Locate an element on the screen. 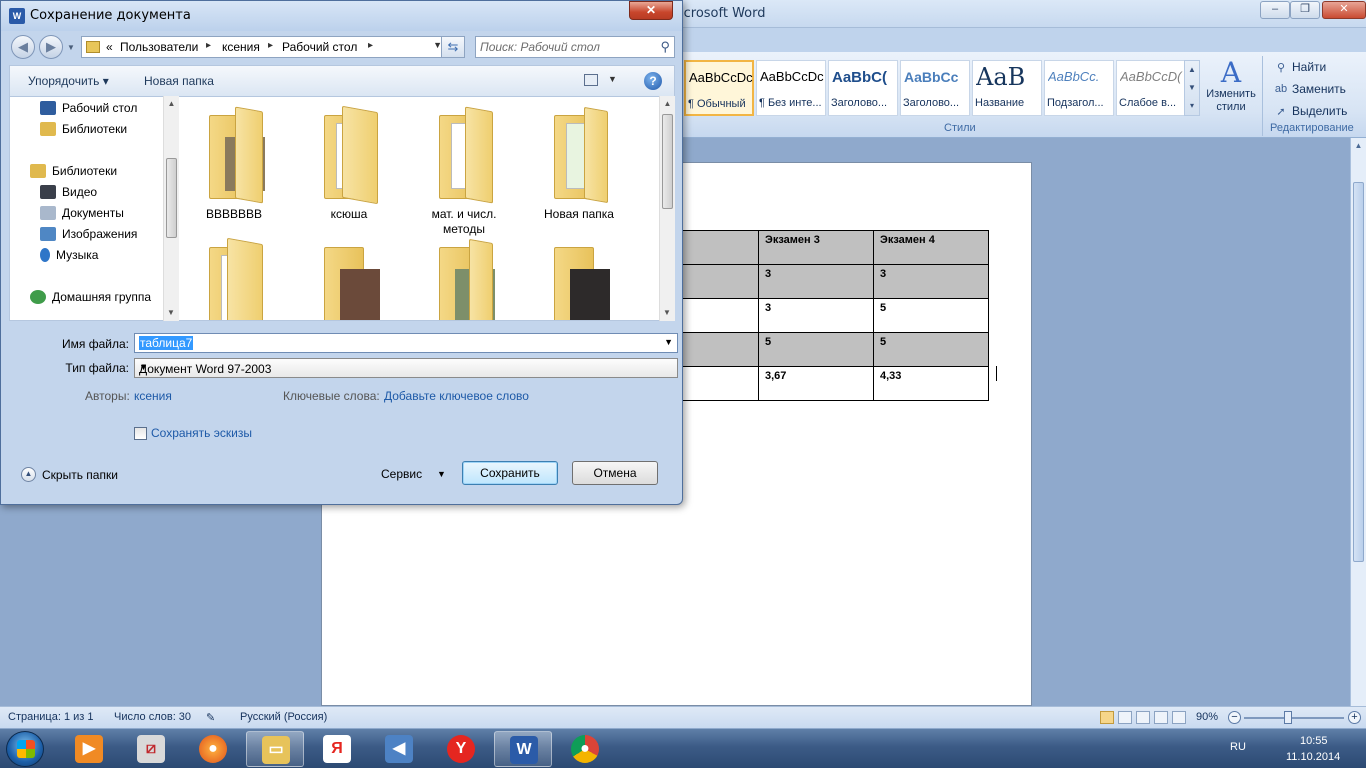 The width and height of the screenshot is (1366, 768). search-icon: ⚲ is located at coordinates (665, 47).